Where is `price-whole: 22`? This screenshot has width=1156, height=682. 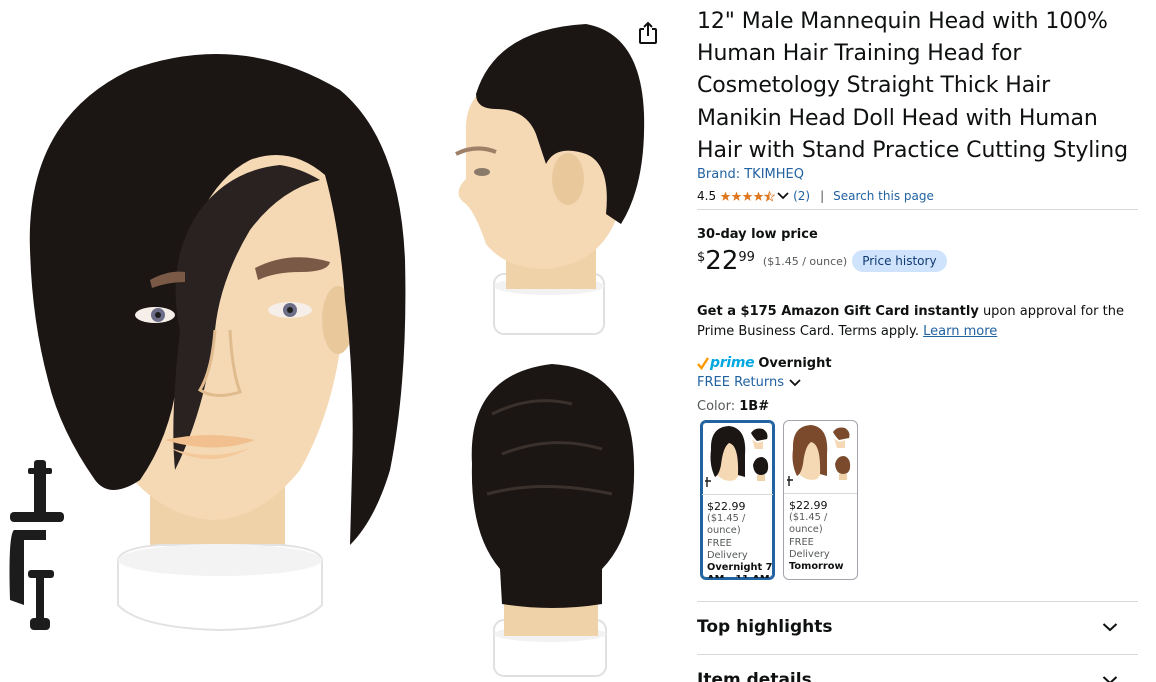
price-whole: 22 is located at coordinates (722, 261).